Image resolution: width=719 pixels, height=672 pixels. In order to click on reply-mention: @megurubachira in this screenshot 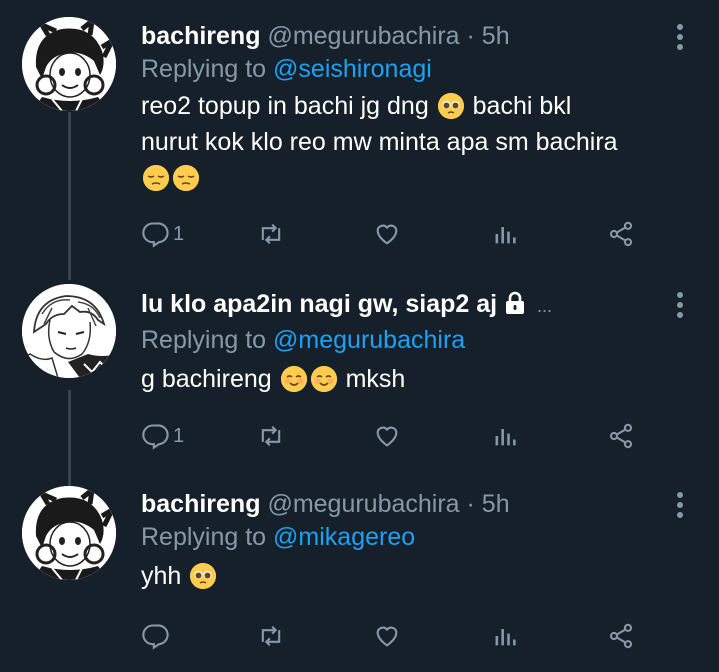, I will do `click(369, 340)`.